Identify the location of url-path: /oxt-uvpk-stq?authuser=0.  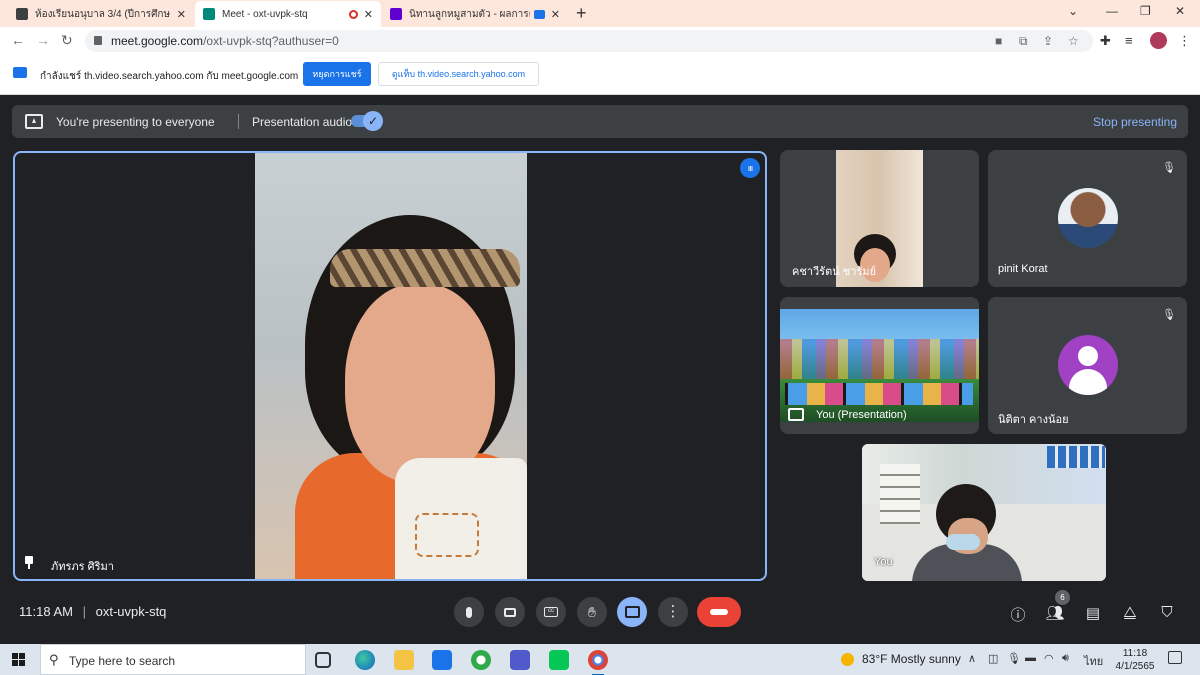
(271, 41).